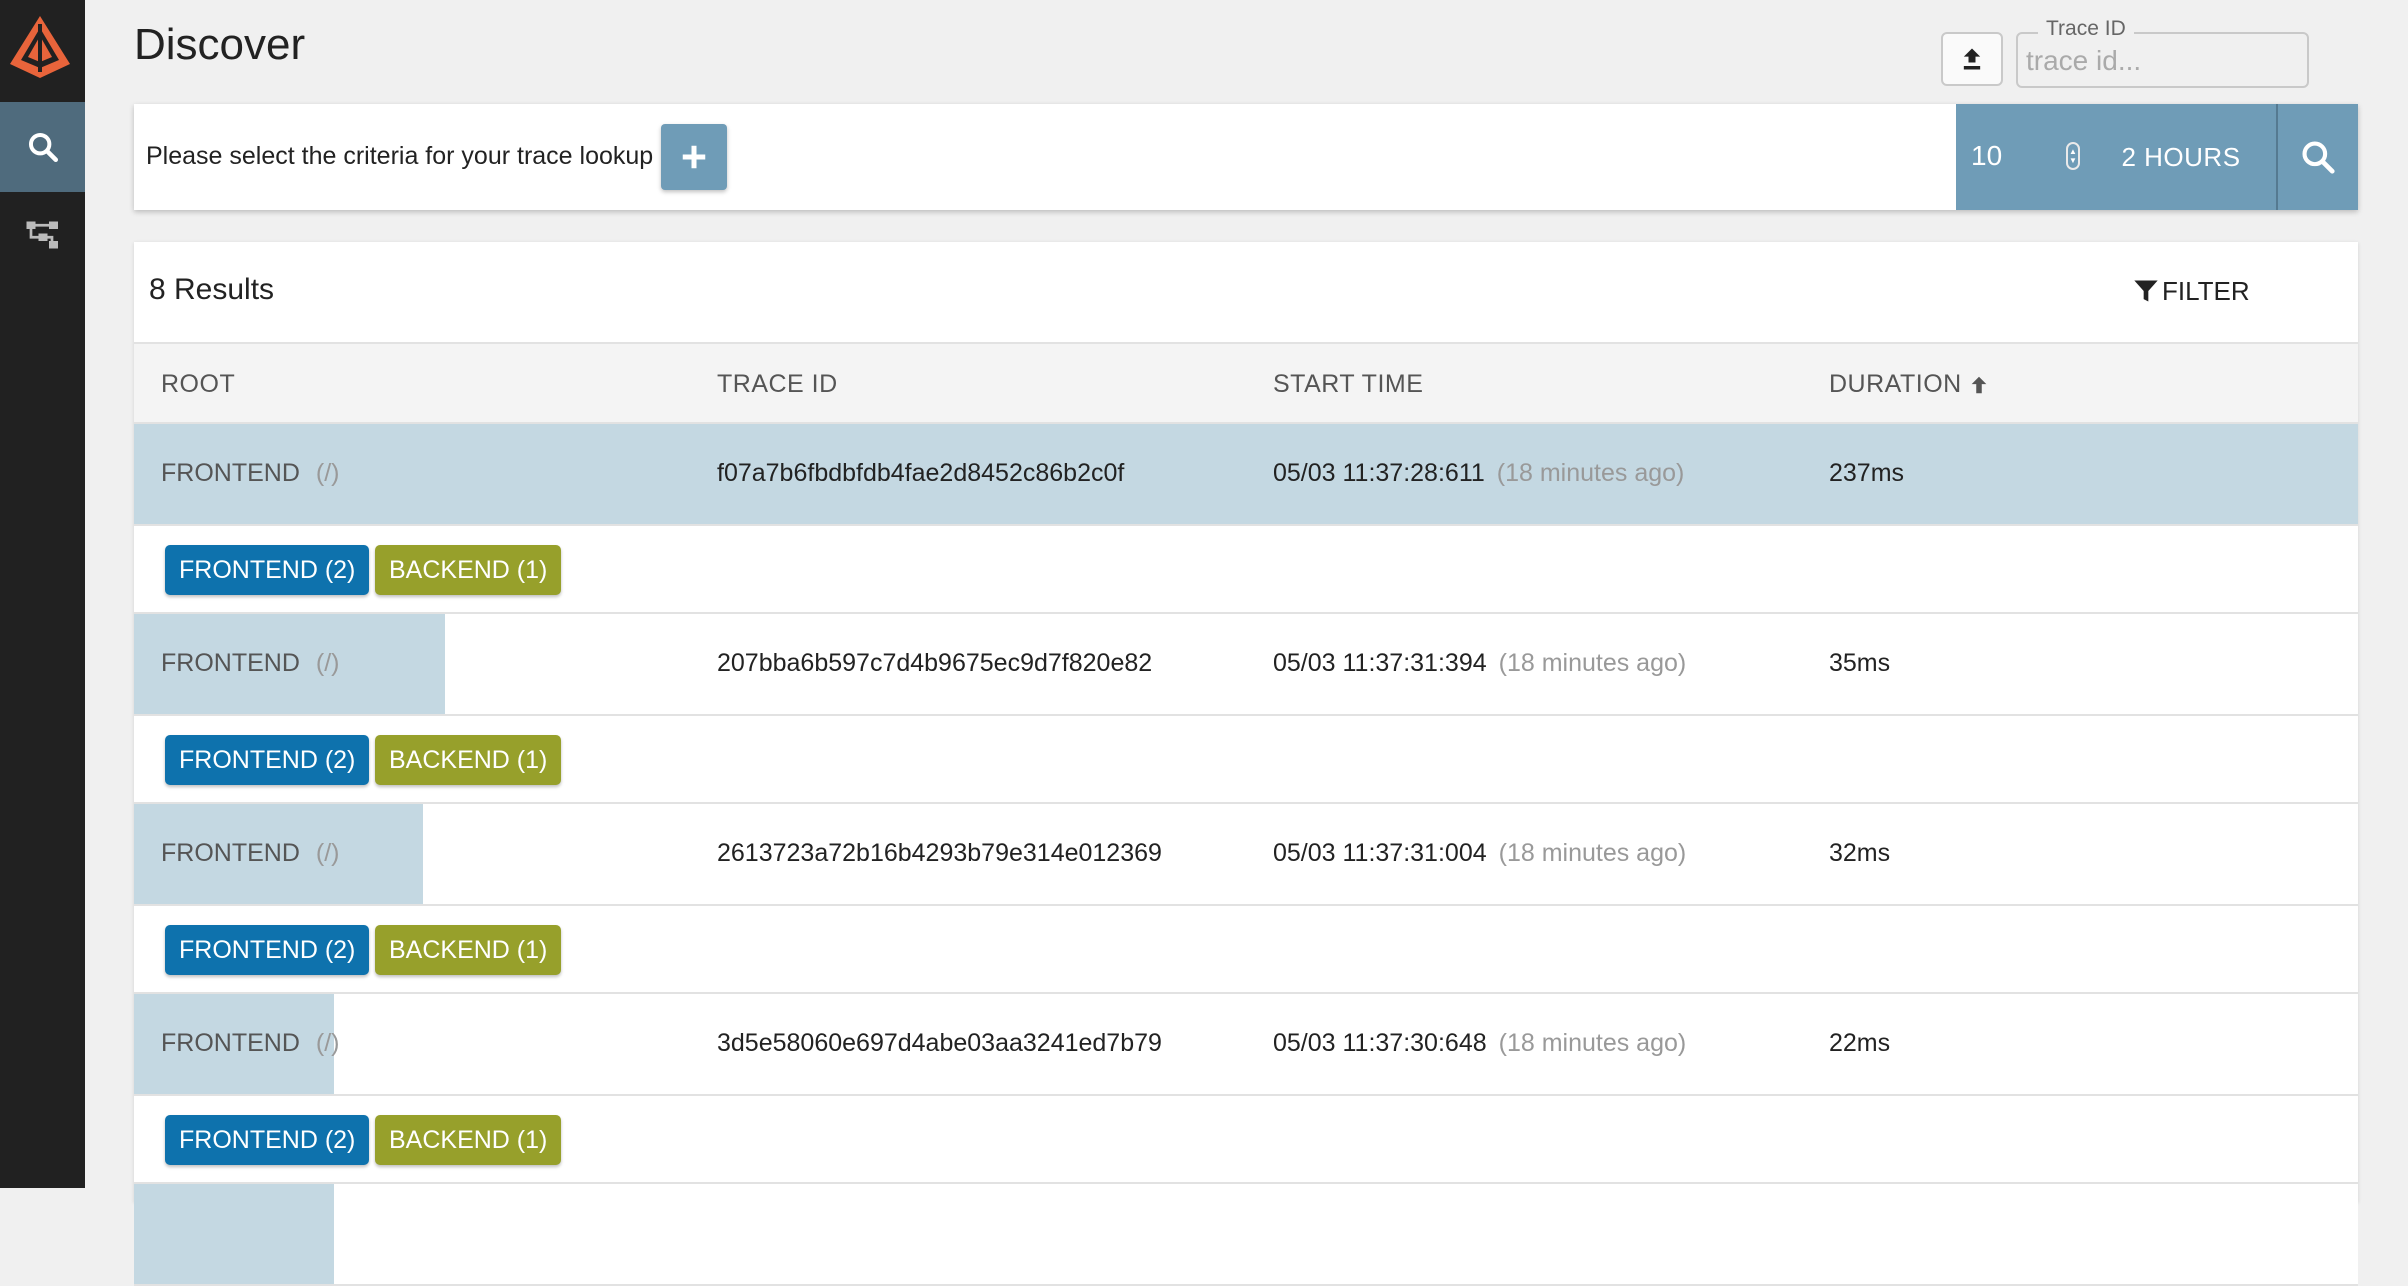  I want to click on trace-id-cell: 2613723a72b16b4293b79e314e012369, so click(939, 853).